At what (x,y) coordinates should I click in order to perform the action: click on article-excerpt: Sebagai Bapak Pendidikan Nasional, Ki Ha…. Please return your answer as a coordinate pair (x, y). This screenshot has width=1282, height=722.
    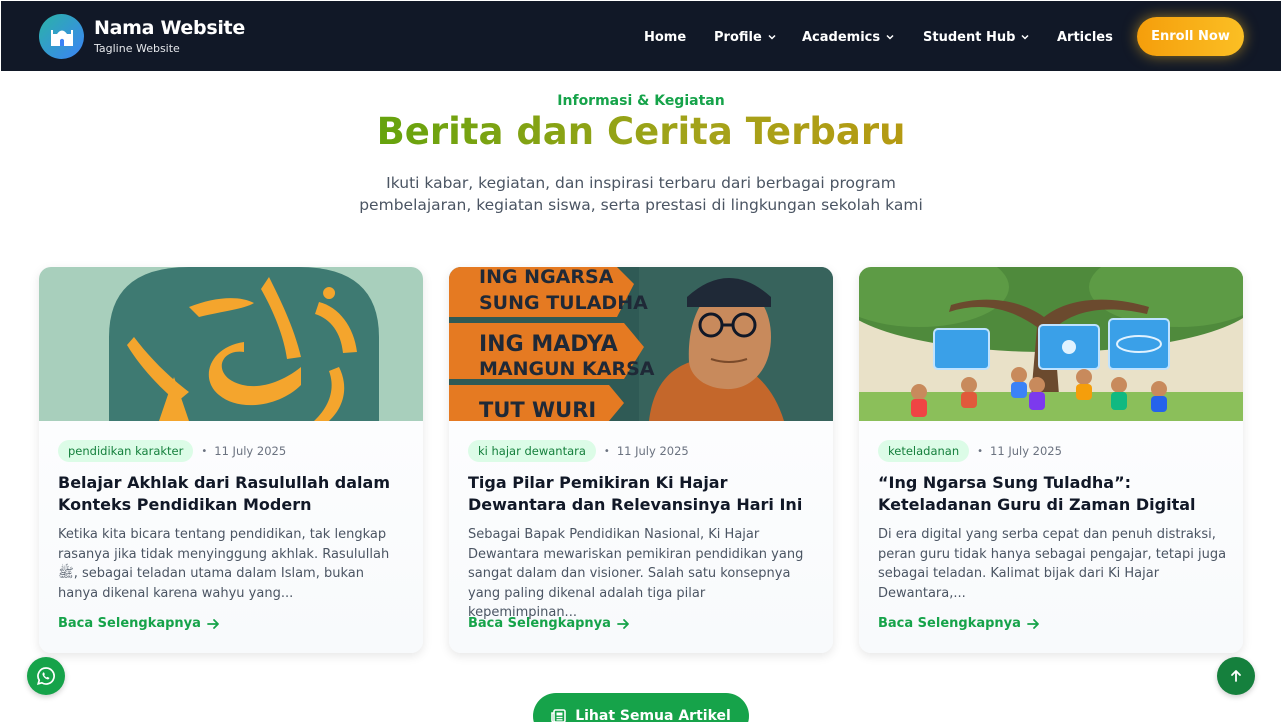
    Looking at the image, I should click on (636, 573).